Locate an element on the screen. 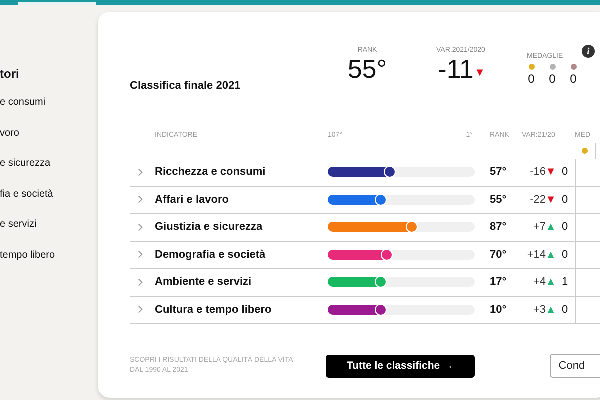 This screenshot has width=600, height=400. indicator-name: Demografia e società is located at coordinates (241, 254).